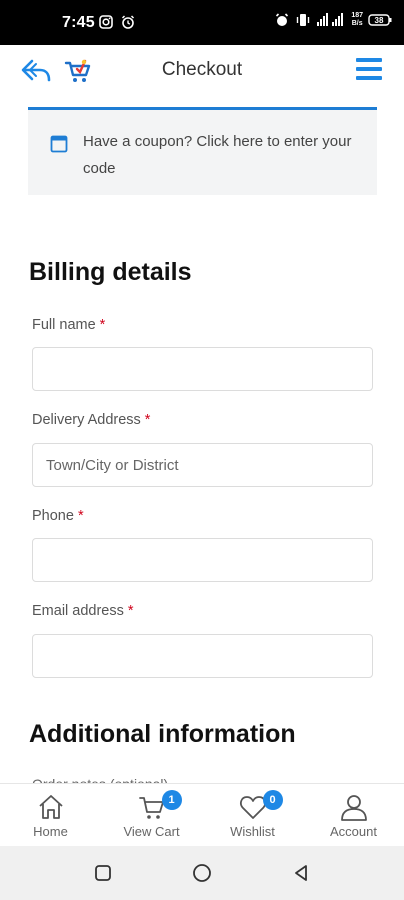 The height and width of the screenshot is (900, 404). Describe the element at coordinates (59, 144) in the screenshot. I see `window-icon` at that location.